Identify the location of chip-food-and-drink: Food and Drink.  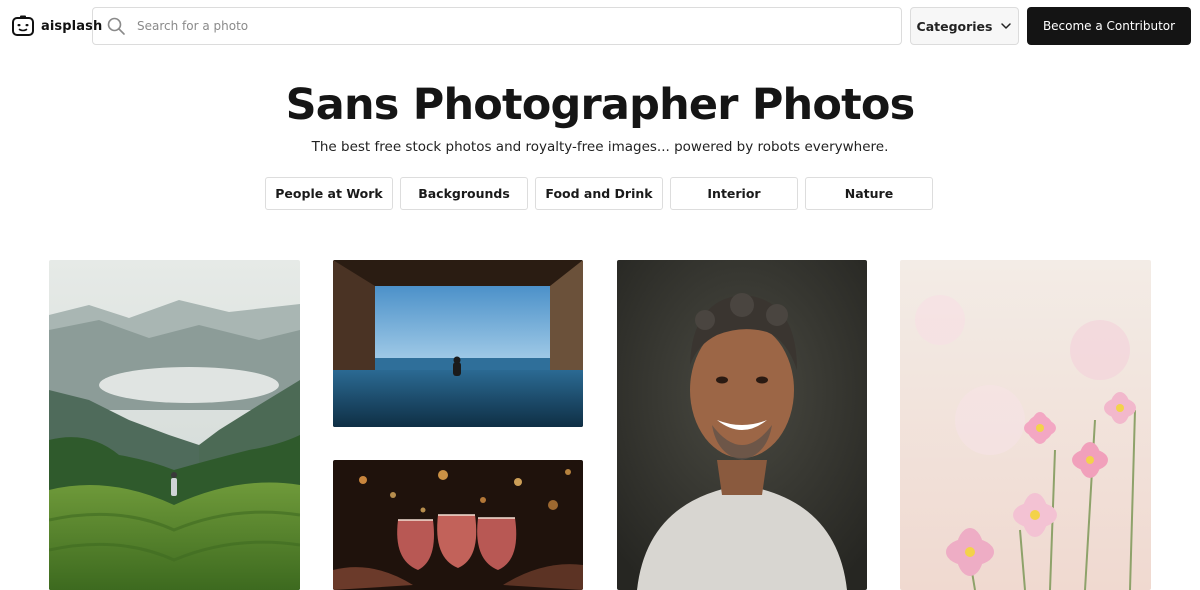
(599, 193).